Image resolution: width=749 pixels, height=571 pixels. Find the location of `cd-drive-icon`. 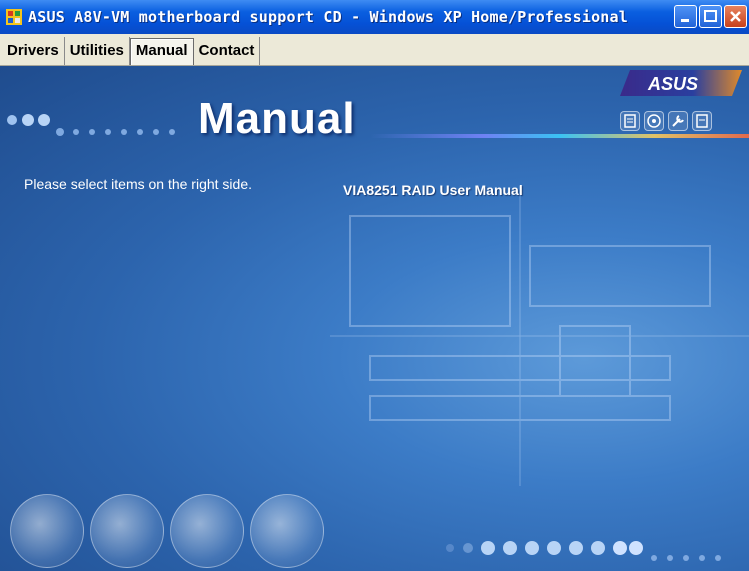

cd-drive-icon is located at coordinates (47, 531).